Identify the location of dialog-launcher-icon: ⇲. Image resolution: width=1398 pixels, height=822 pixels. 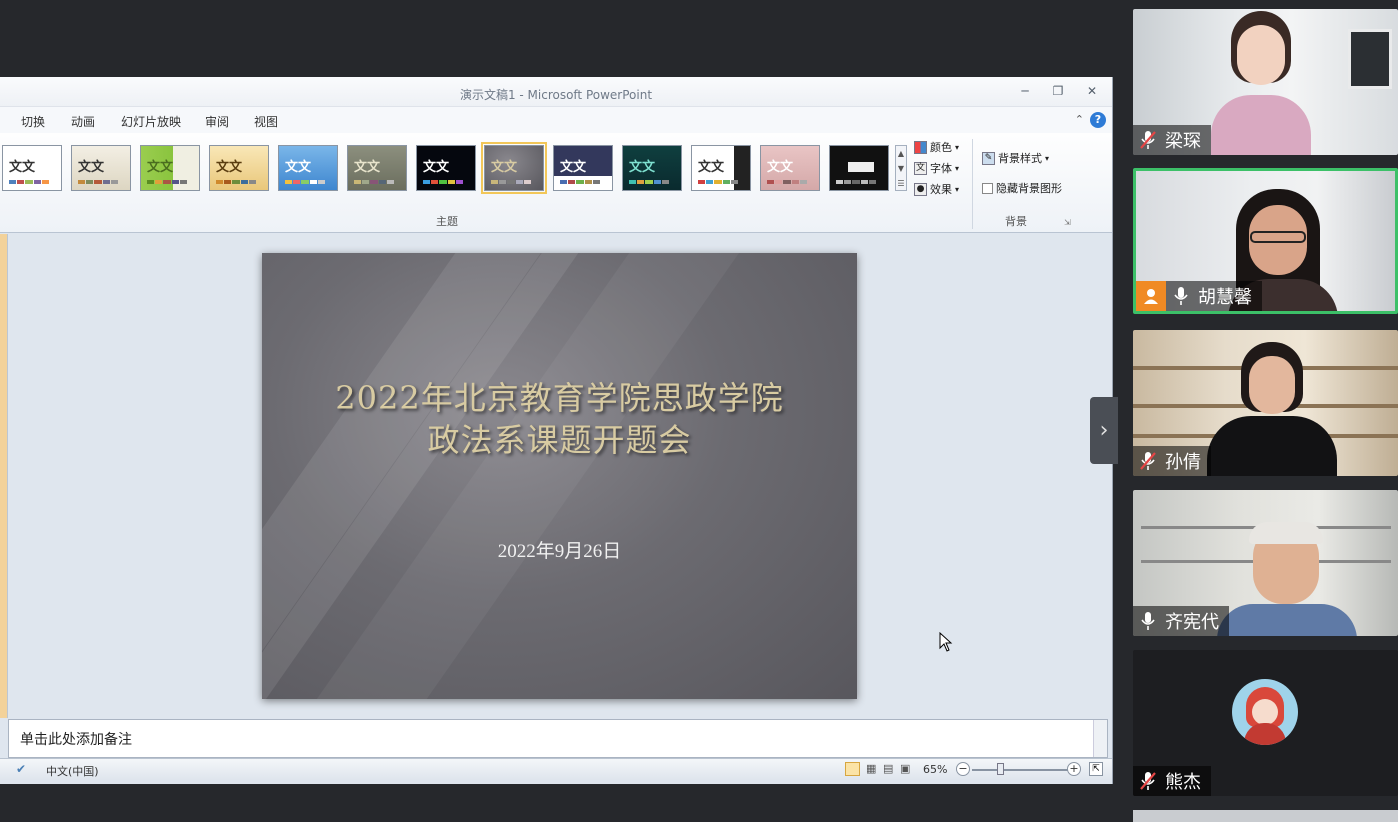
(1067, 222).